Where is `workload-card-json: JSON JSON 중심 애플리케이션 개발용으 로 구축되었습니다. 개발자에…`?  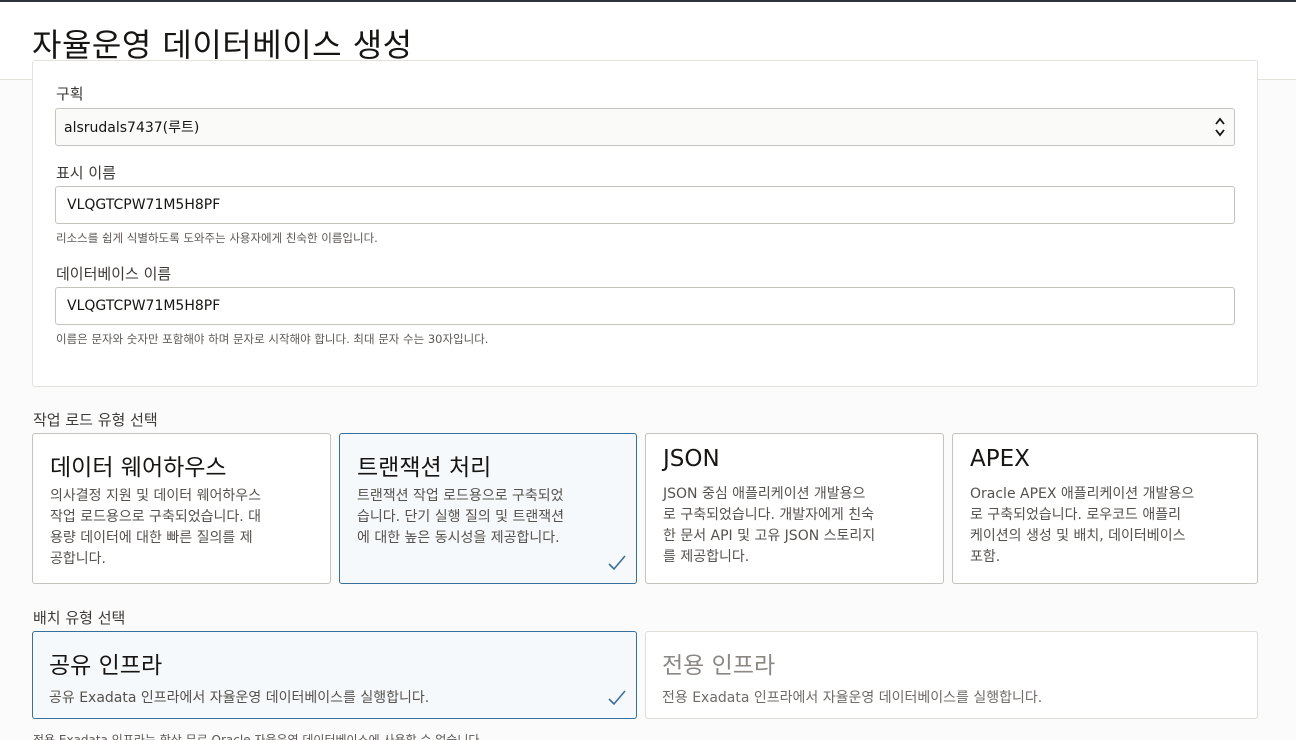
workload-card-json: JSON JSON 중심 애플리케이션 개발용으 로 구축되었습니다. 개발자에… is located at coordinates (794, 508).